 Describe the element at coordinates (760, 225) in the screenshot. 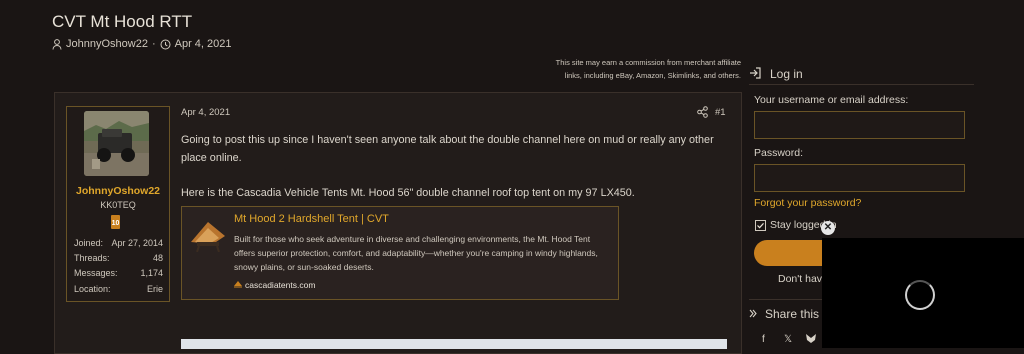

I see `stay-logged-in-checkbox` at that location.